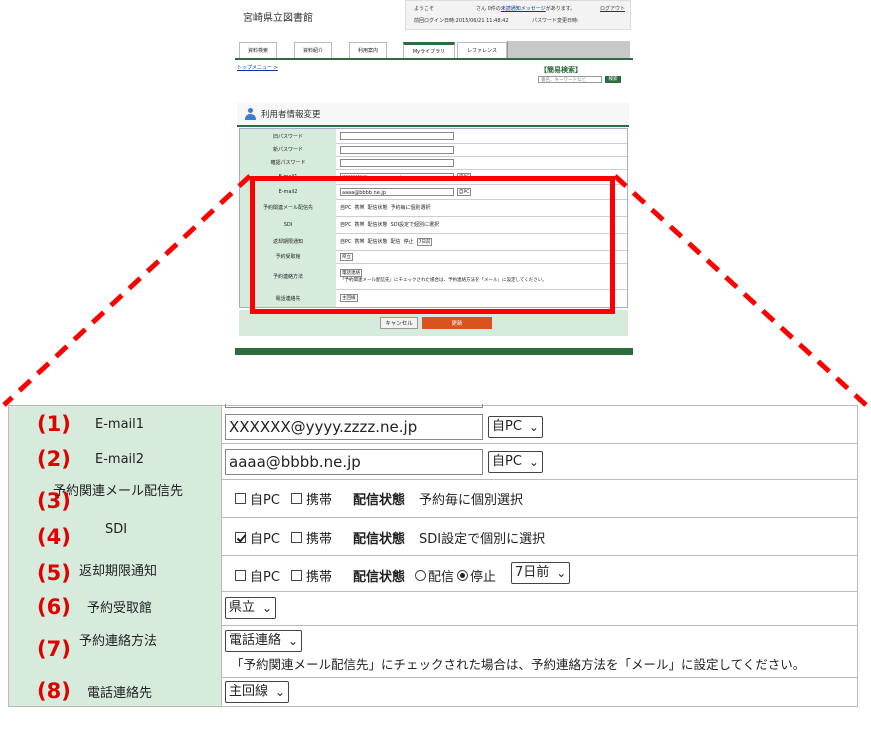 The image size is (871, 732). What do you see at coordinates (115, 651) in the screenshot?
I see `row-label-cell: (7) 予約連絡方法` at bounding box center [115, 651].